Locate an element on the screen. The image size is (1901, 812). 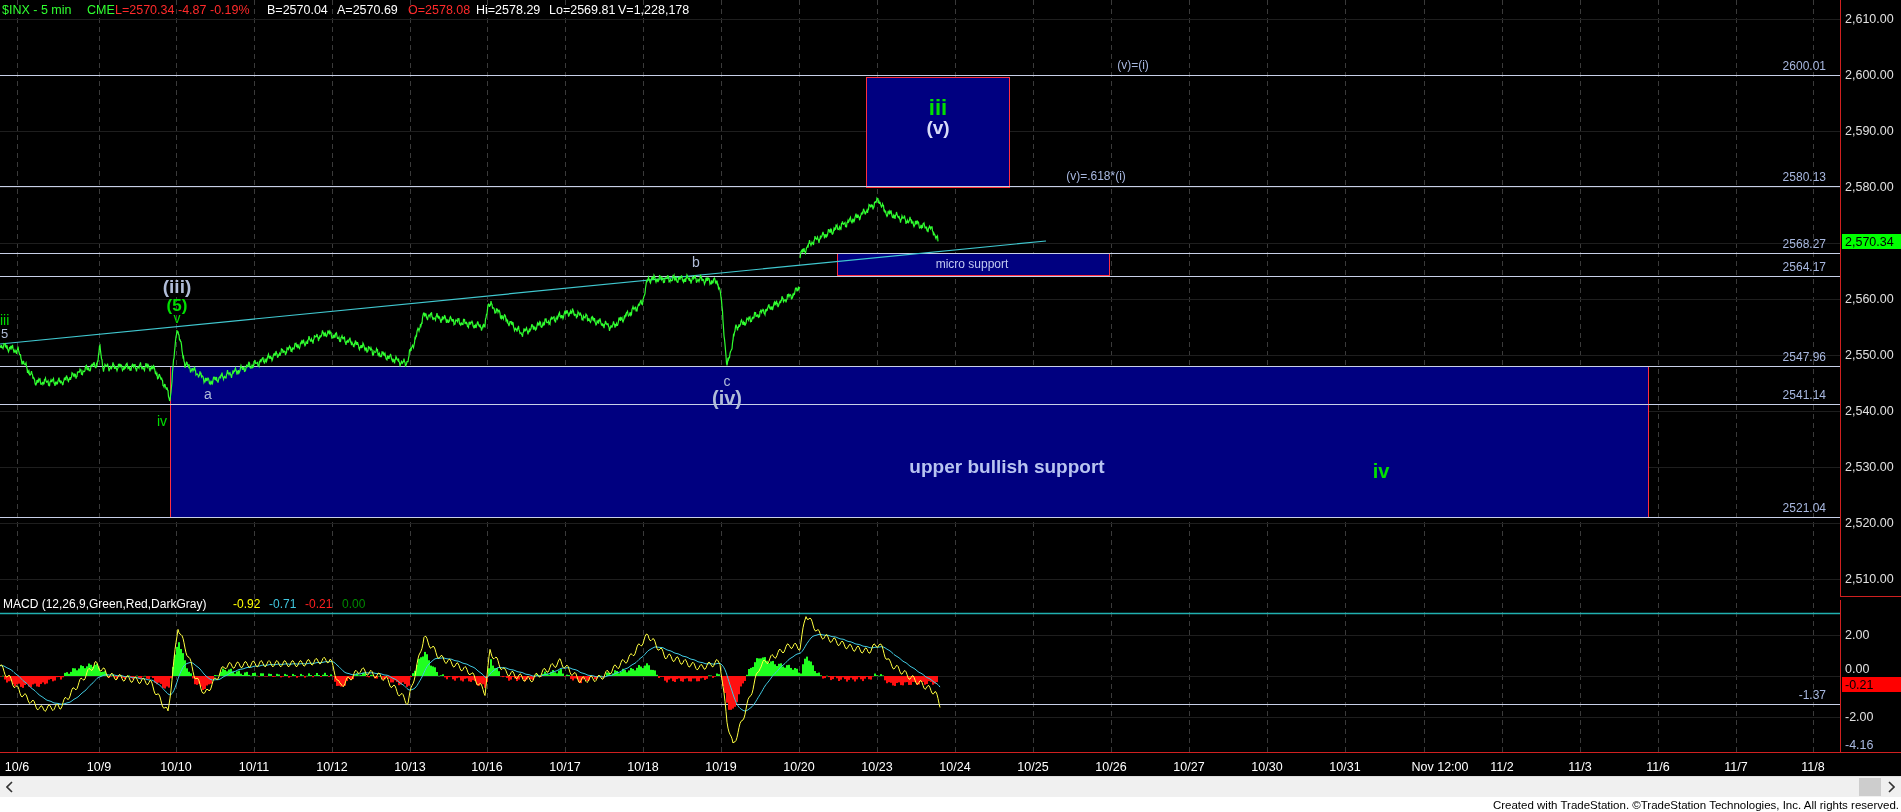
price-axis-label: 2,530.00 is located at coordinates (1869, 467).